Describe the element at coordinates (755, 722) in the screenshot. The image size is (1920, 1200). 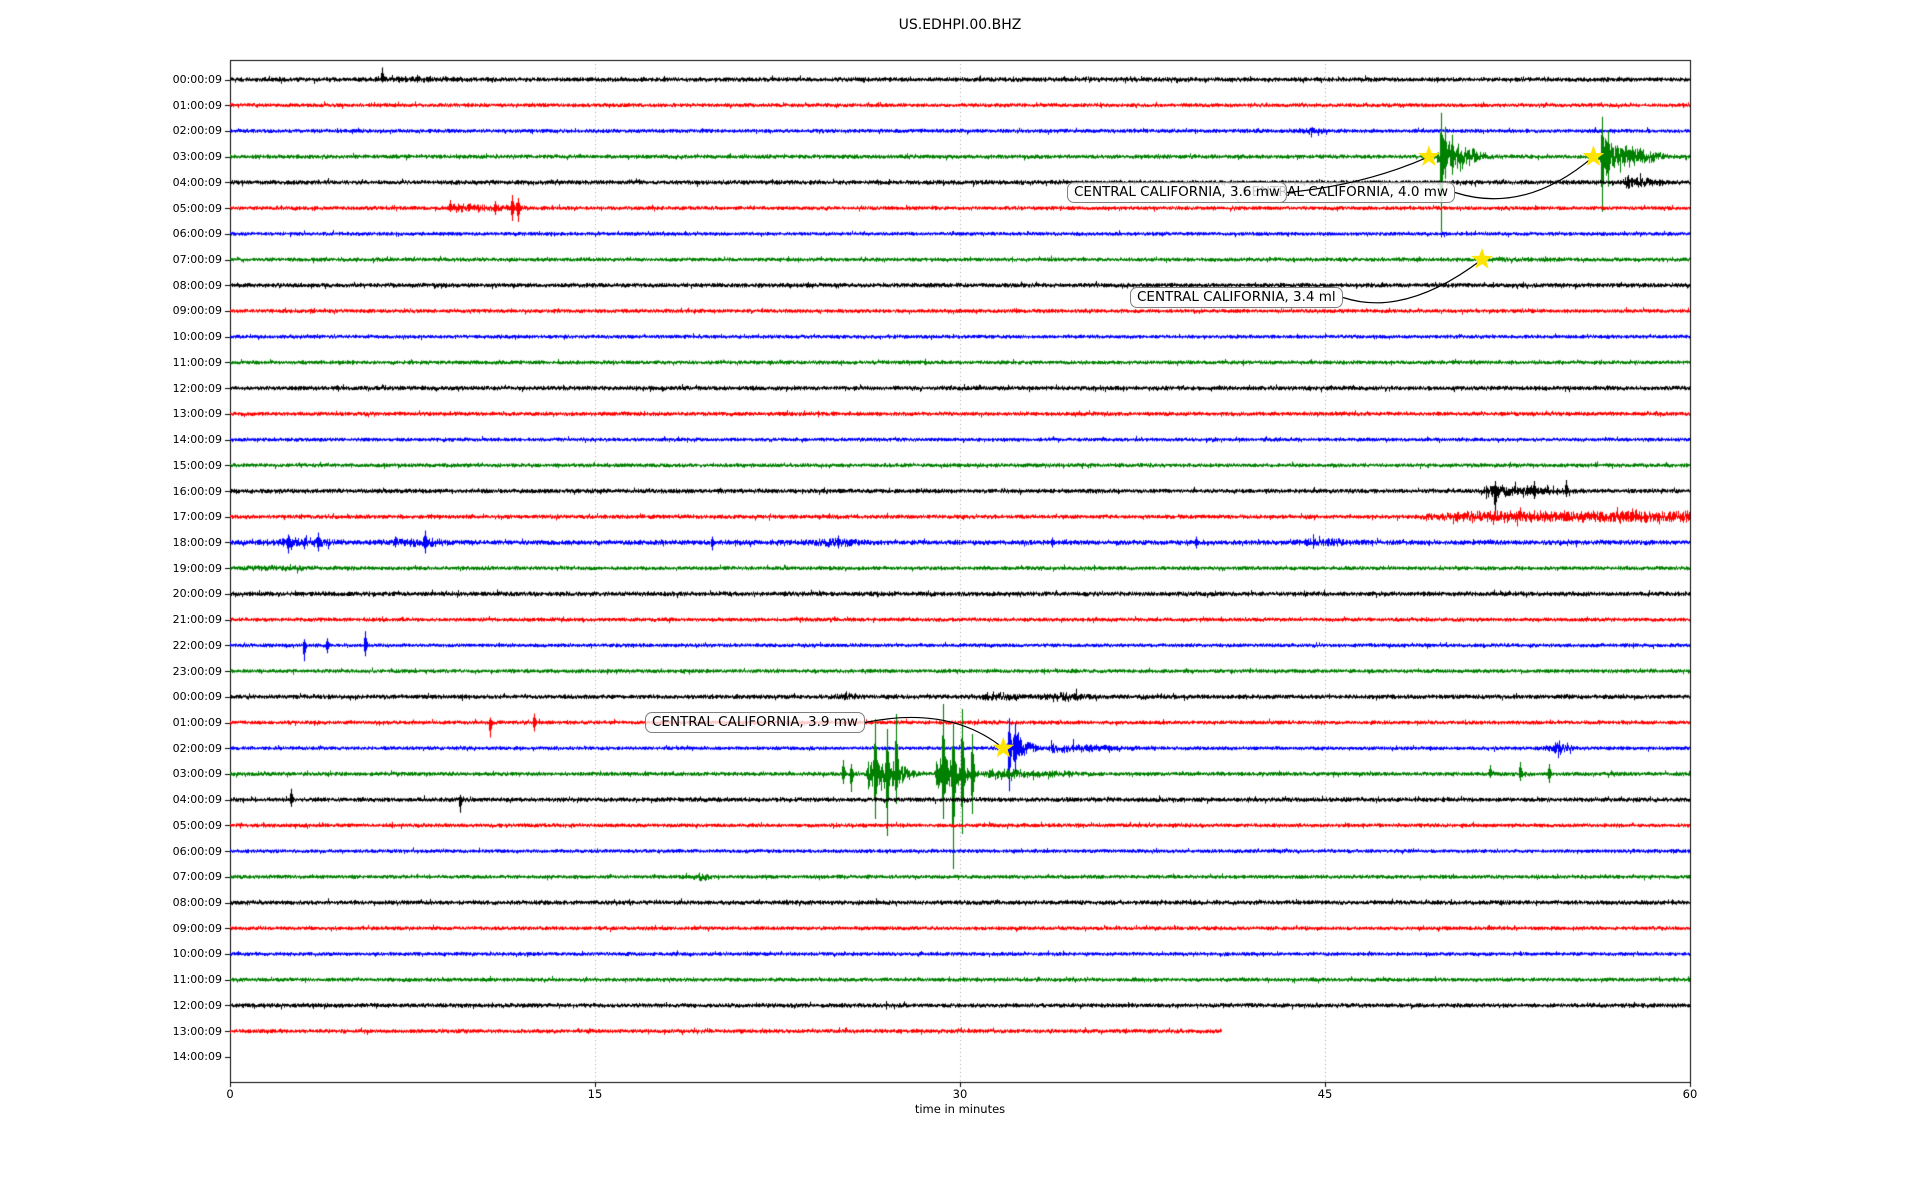
I see `event-annotation: CENTRAL CALIFORNIA, 3.9 mw` at that location.